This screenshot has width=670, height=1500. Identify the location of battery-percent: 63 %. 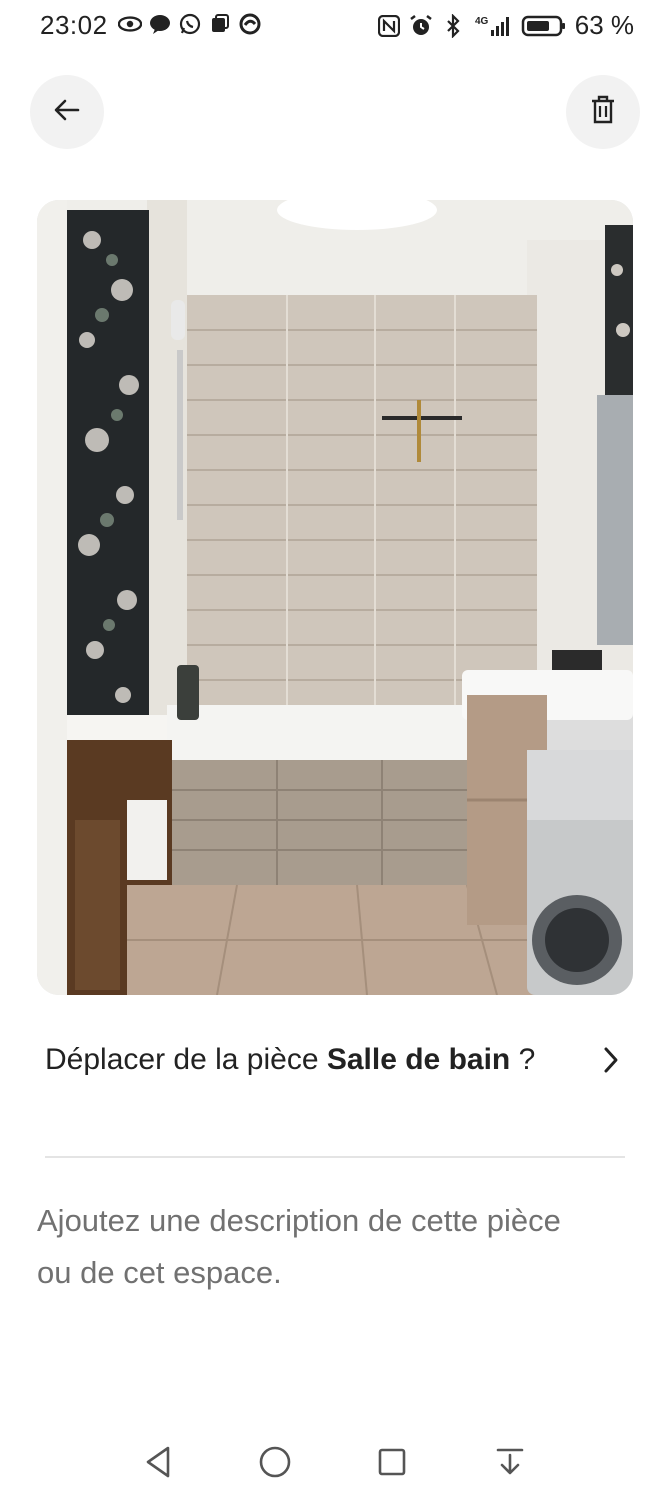
(604, 25).